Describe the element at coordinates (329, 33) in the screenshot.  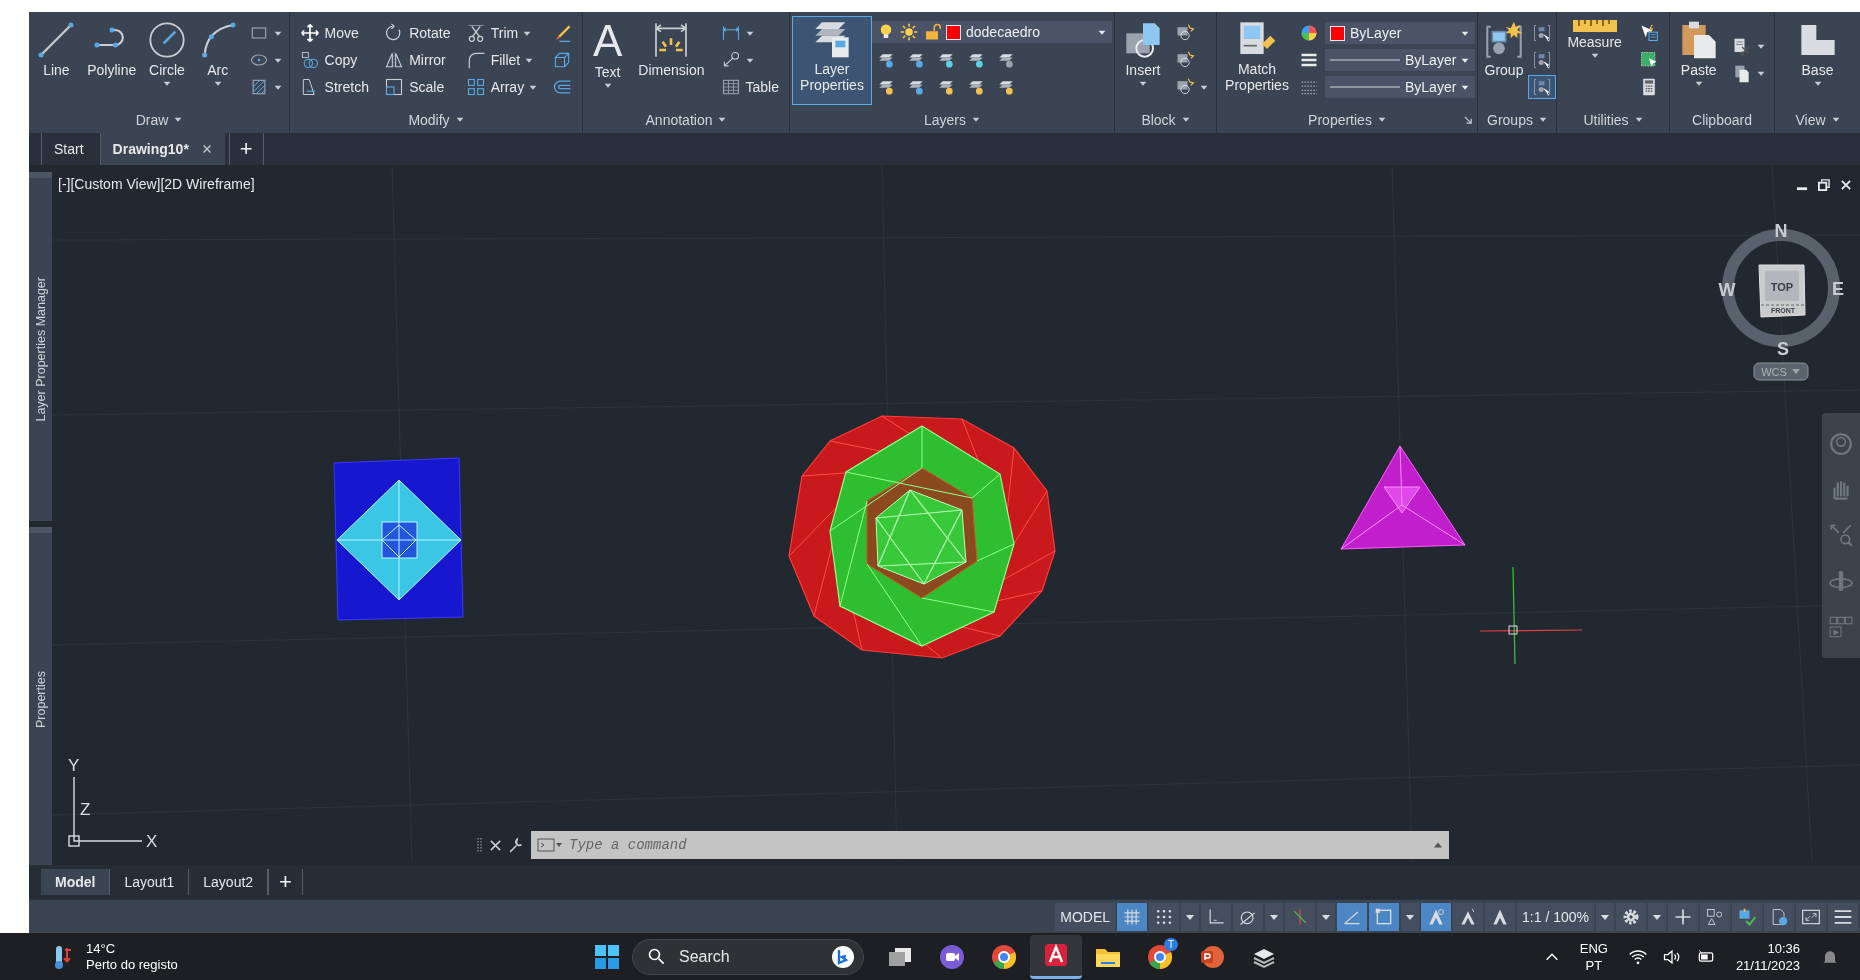
I see `ribbon-button: Move` at that location.